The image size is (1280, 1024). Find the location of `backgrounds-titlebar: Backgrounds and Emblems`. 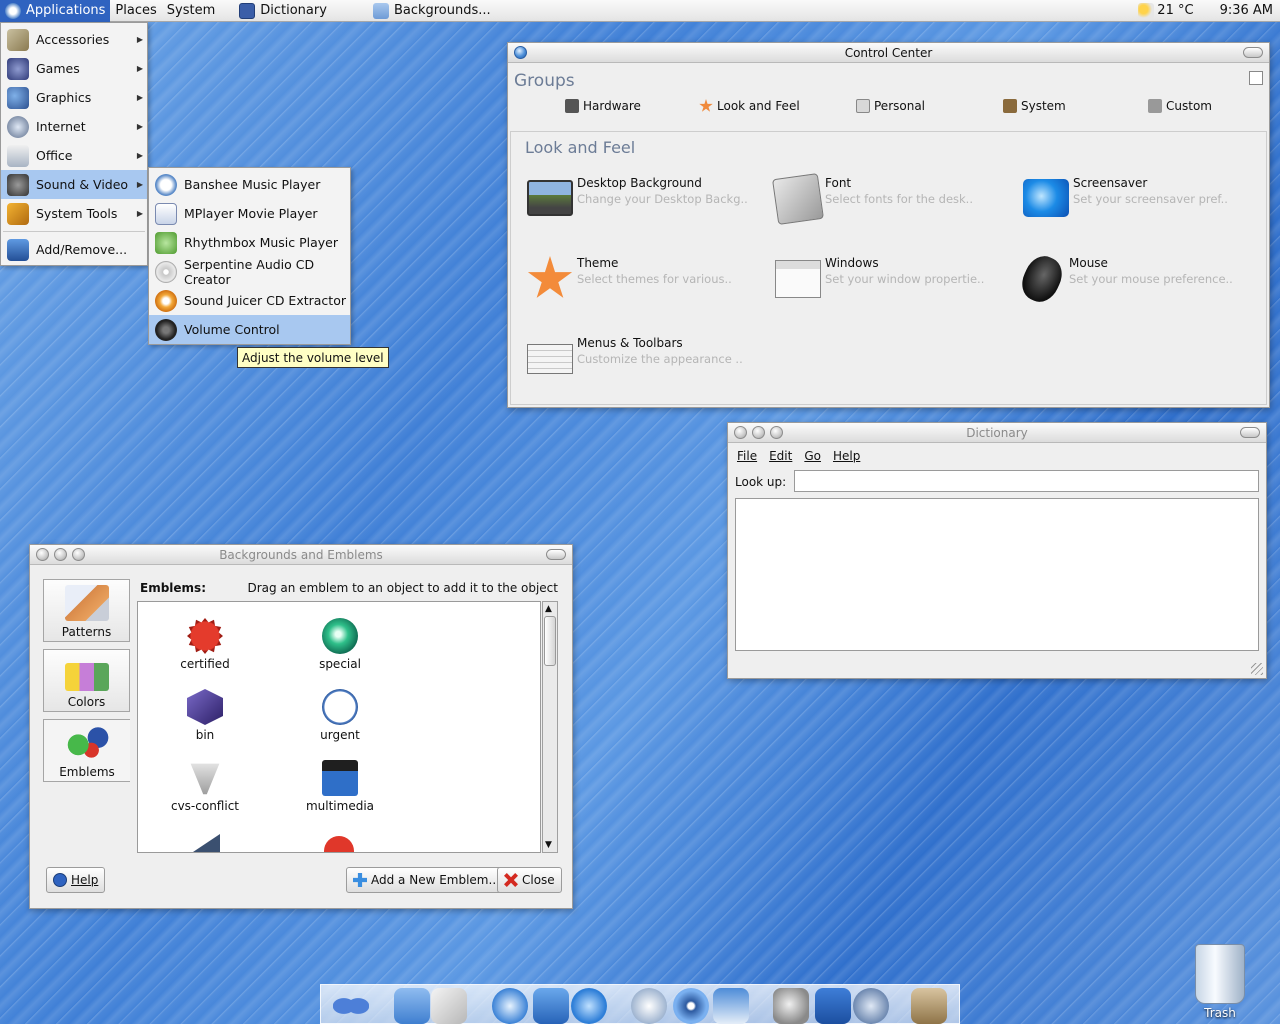

backgrounds-titlebar: Backgrounds and Emblems is located at coordinates (301, 555).